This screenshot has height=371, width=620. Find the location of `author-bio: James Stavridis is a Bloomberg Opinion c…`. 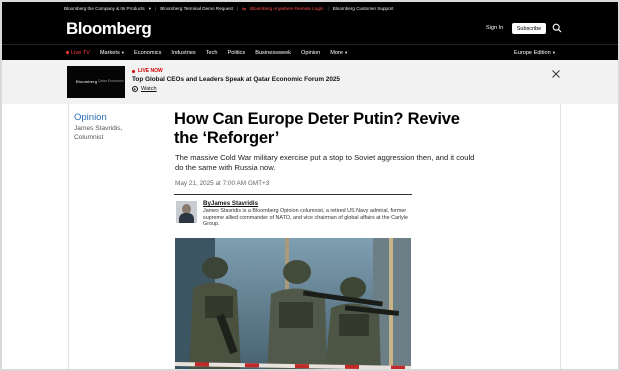

author-bio: James Stavridis is a Bloomberg Opinion c… is located at coordinates (305, 218).